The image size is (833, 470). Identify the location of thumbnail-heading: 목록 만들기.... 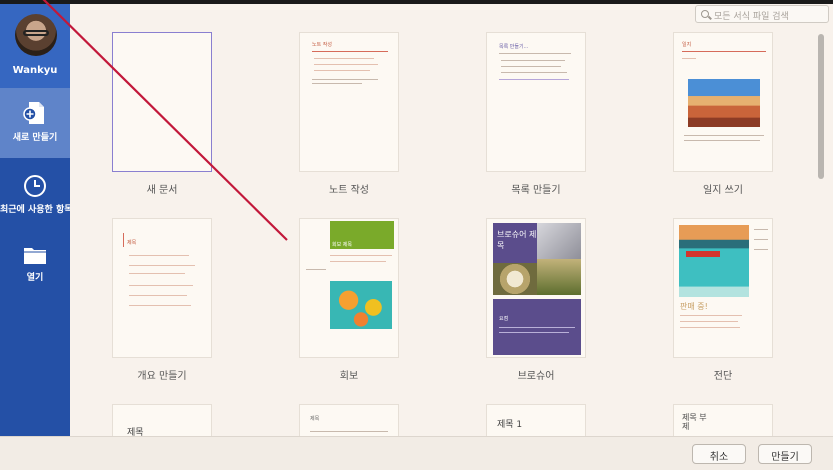
(514, 47).